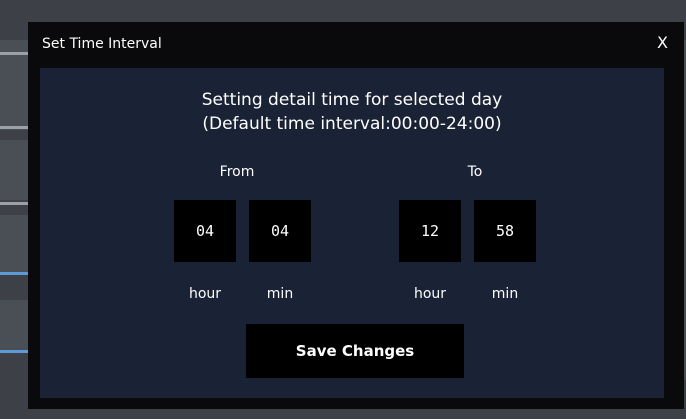 Image resolution: width=686 pixels, height=419 pixels. Describe the element at coordinates (352, 124) in the screenshot. I see `heading-line-2: (Default time interval:00:00-24:00)` at that location.